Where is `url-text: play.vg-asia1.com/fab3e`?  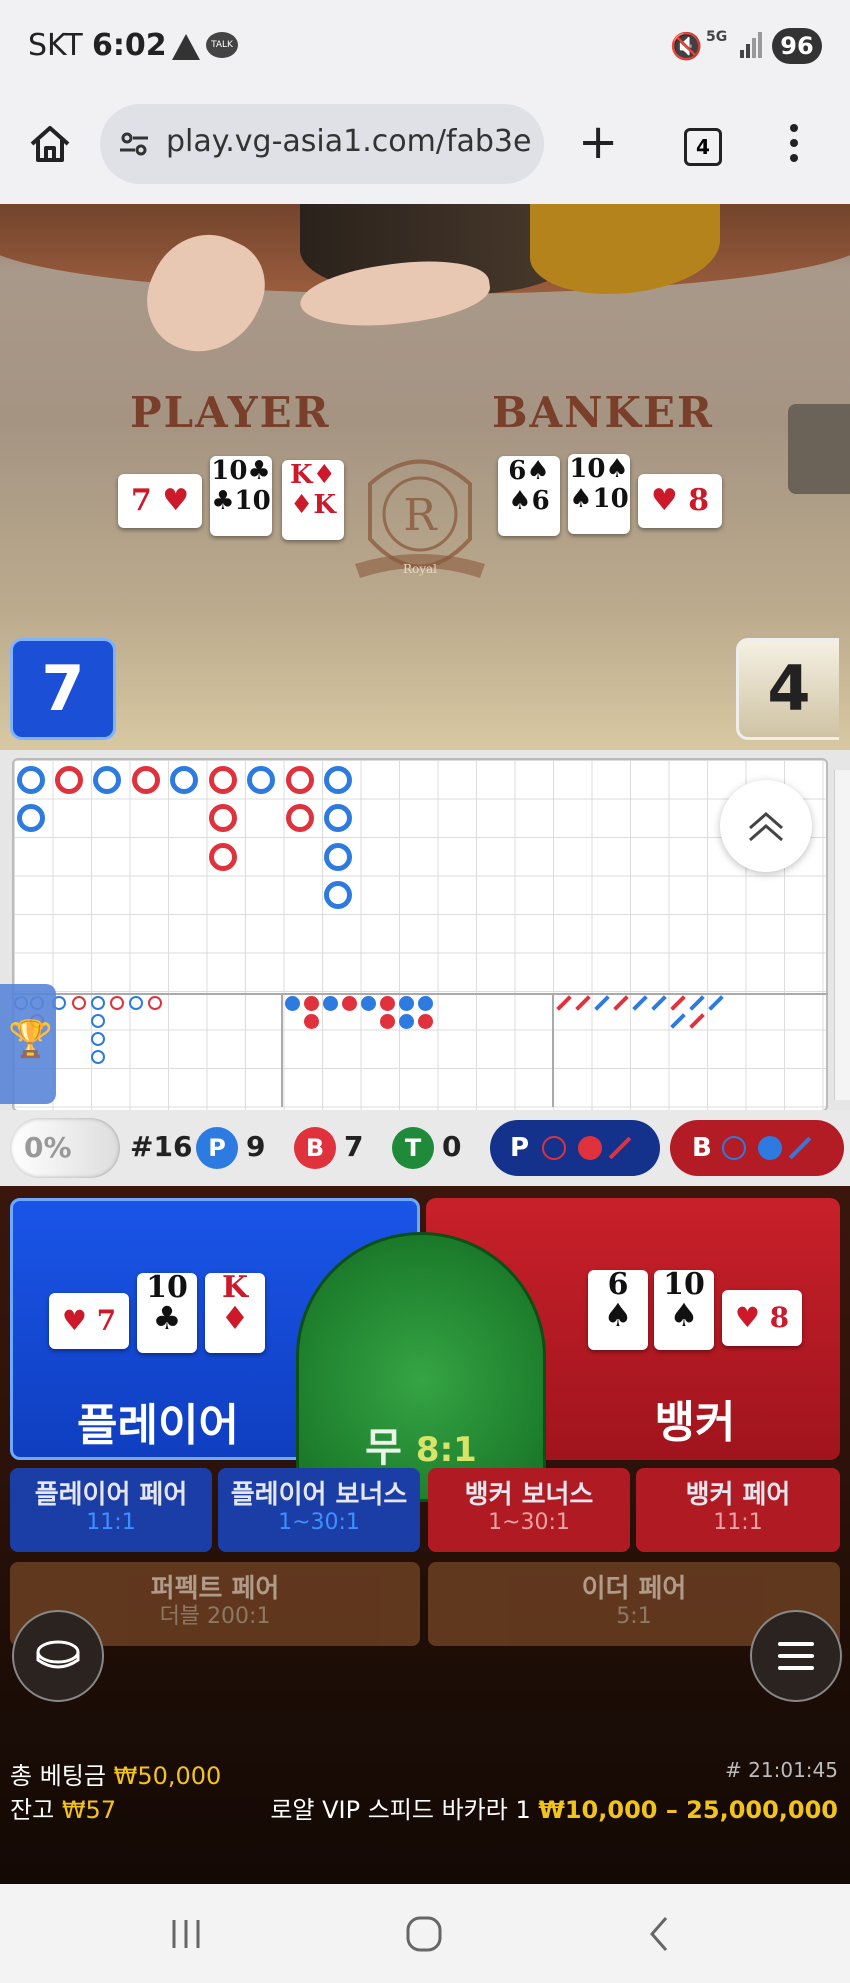 url-text: play.vg-asia1.com/fab3e is located at coordinates (351, 141).